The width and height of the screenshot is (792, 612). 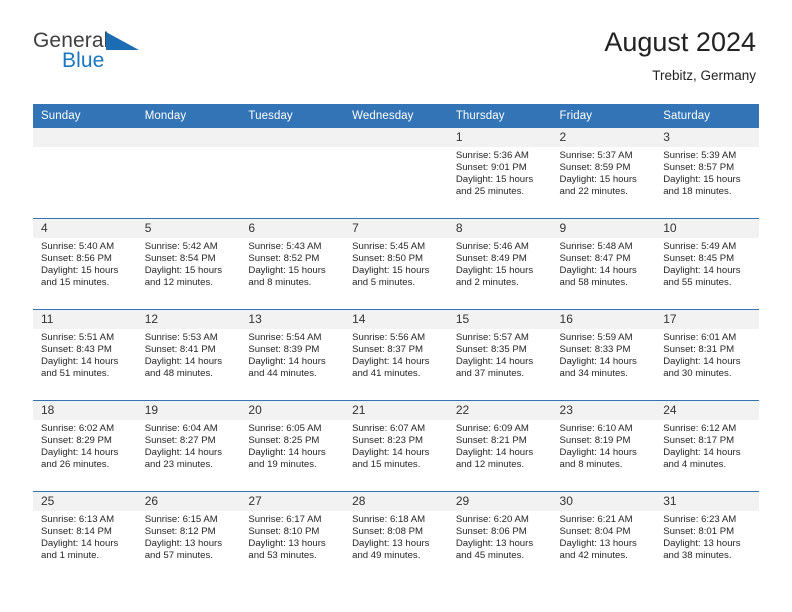 I want to click on sunrise-text: Sunrise: 5:54 AM, so click(x=285, y=337).